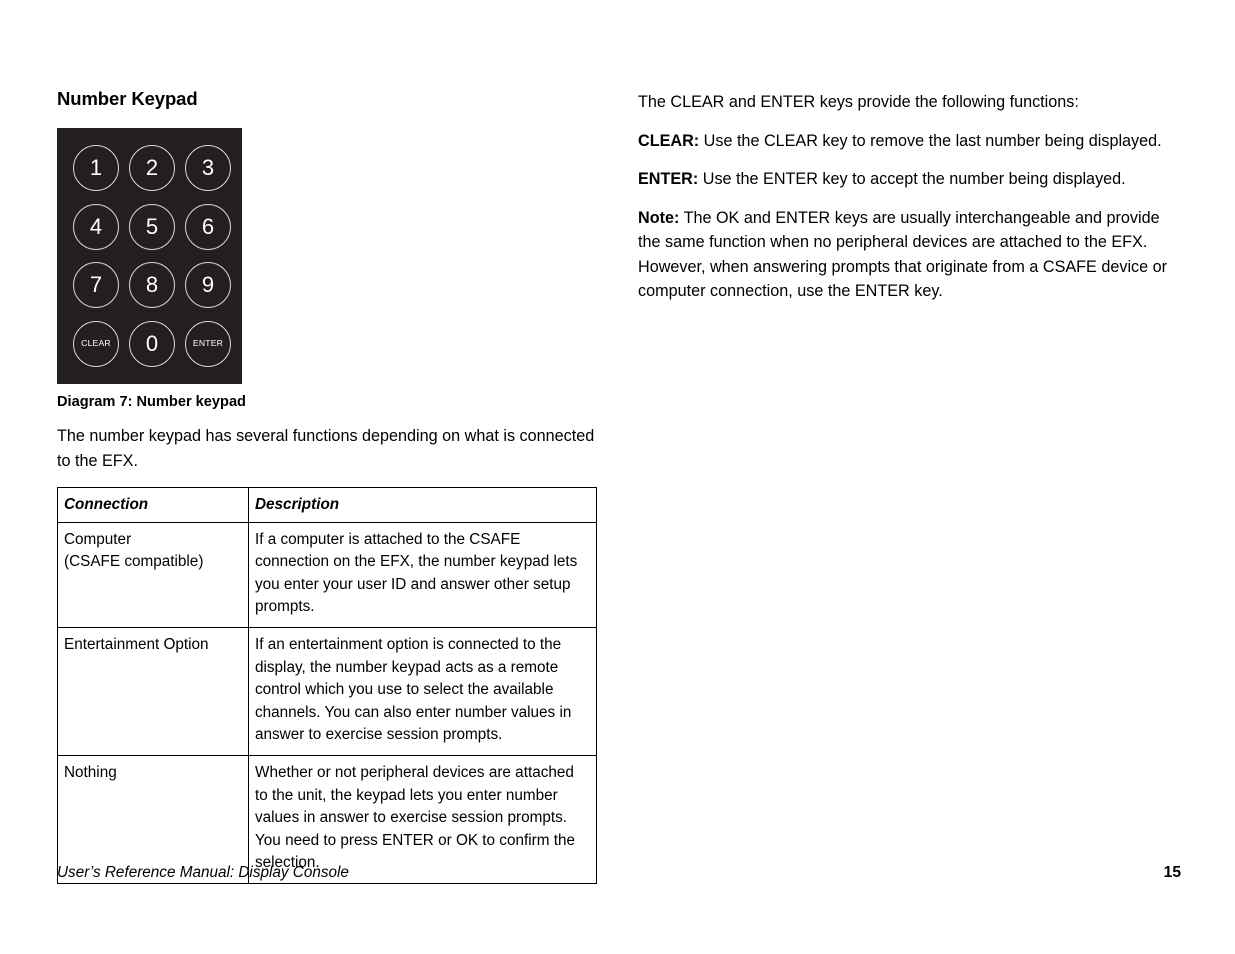 Image resolution: width=1235 pixels, height=954 pixels. What do you see at coordinates (151, 402) in the screenshot?
I see `diagram-caption: Diagram 7: Number keypad` at bounding box center [151, 402].